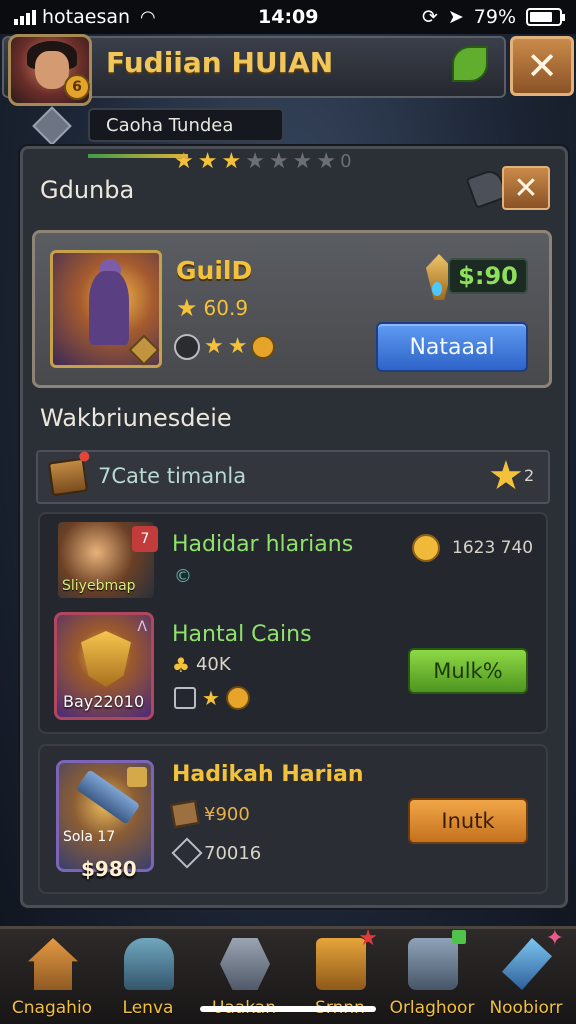  What do you see at coordinates (268, 774) in the screenshot?
I see `item-title: Hadikah Harian` at bounding box center [268, 774].